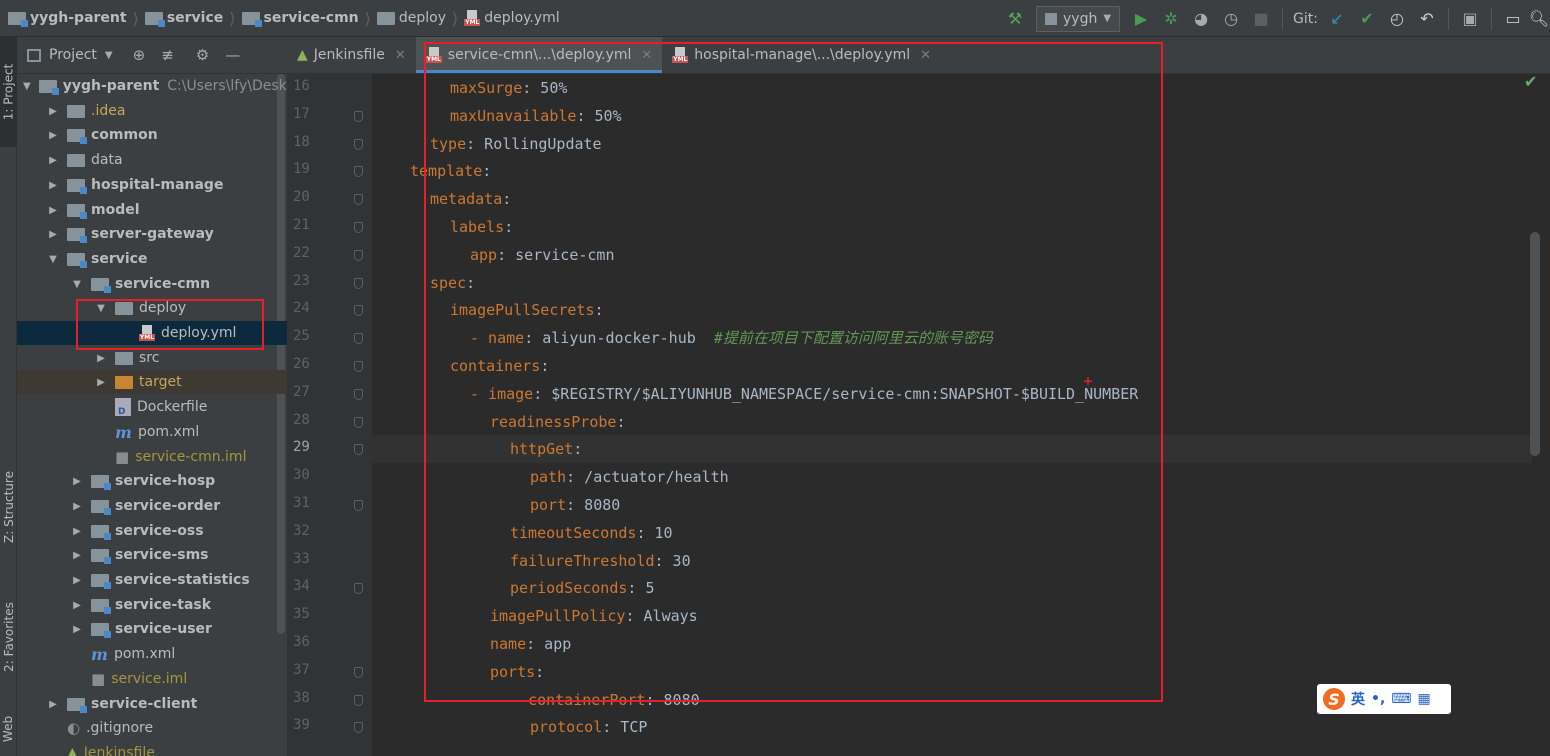 Image resolution: width=1550 pixels, height=756 pixels. I want to click on keyboard-icon: ⌨︎, so click(1401, 699).